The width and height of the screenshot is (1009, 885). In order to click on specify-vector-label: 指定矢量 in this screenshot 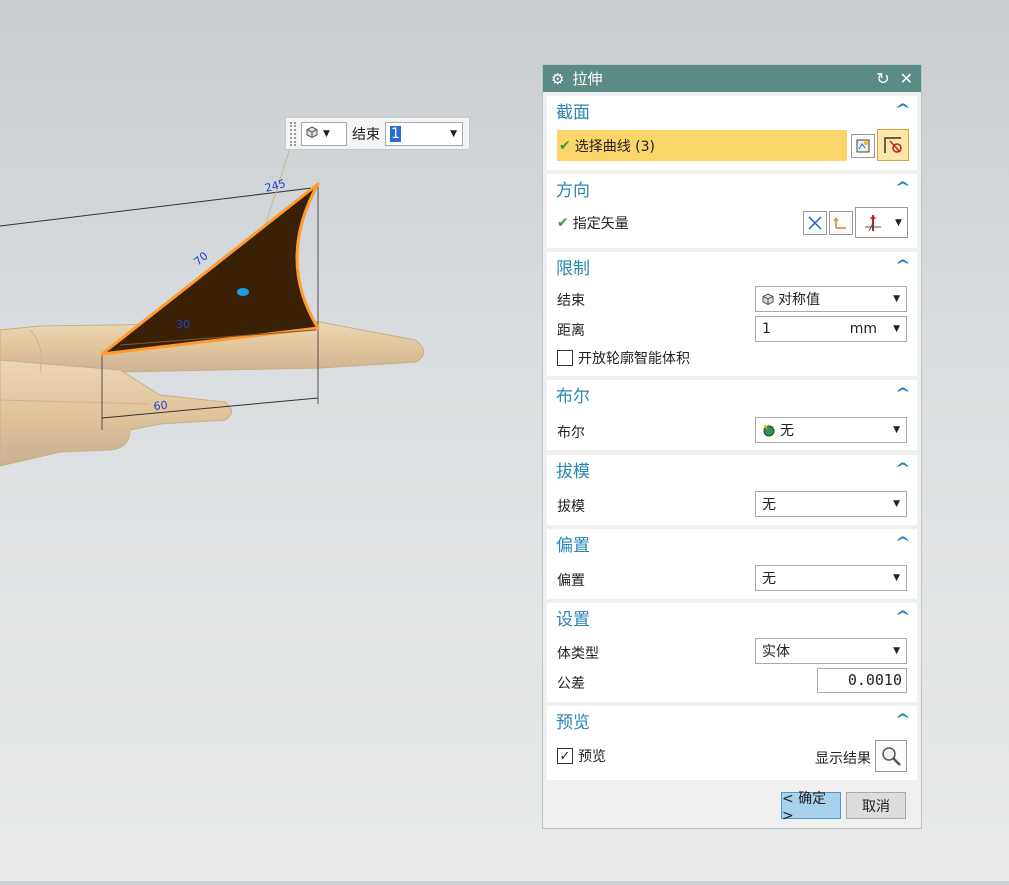, I will do `click(600, 224)`.